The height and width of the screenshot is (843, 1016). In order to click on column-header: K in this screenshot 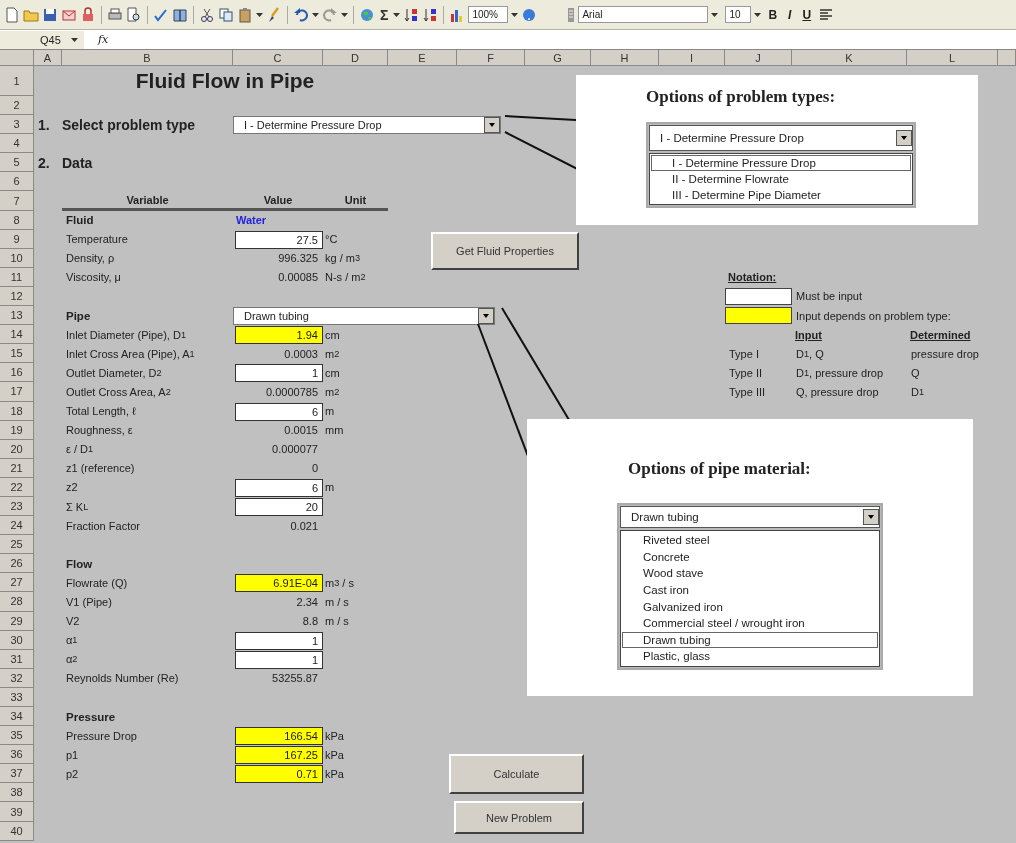, I will do `click(849, 58)`.